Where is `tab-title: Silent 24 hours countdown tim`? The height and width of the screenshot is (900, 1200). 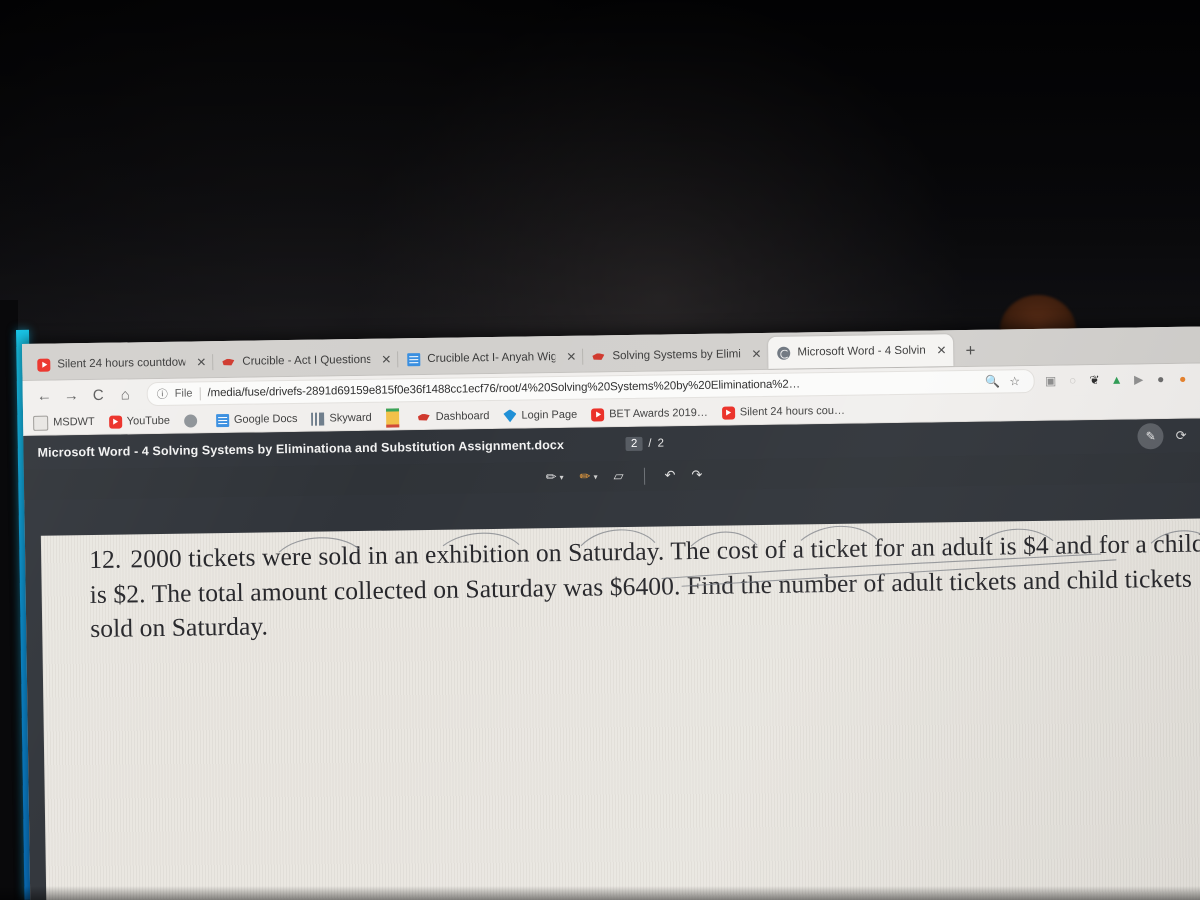
tab-title: Silent 24 hours countdown tim is located at coordinates (121, 363).